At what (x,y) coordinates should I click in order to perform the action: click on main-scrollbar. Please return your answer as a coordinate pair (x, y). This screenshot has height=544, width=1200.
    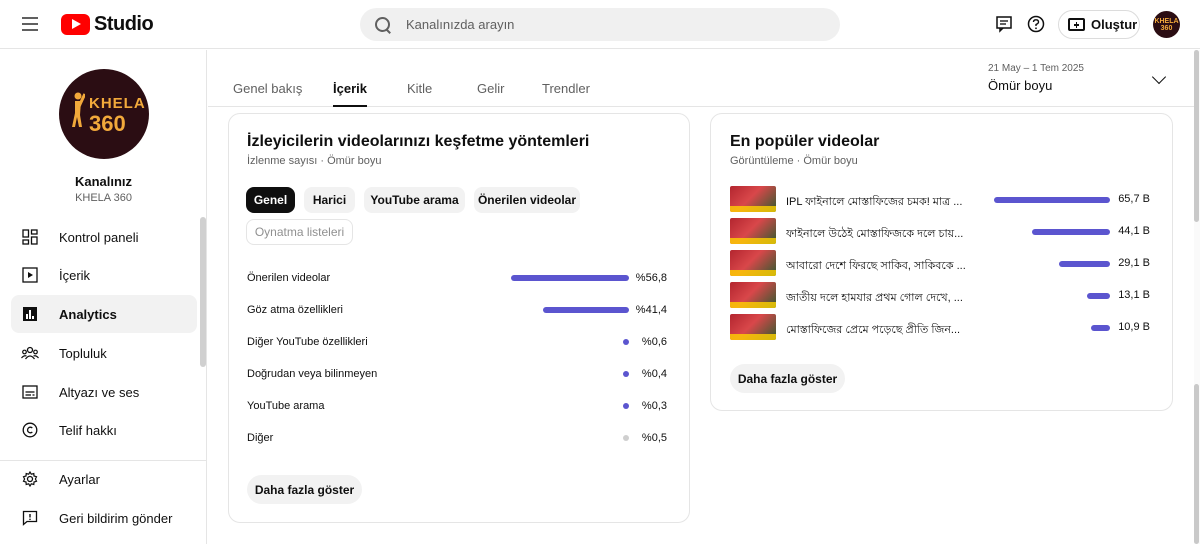
    Looking at the image, I should click on (1197, 297).